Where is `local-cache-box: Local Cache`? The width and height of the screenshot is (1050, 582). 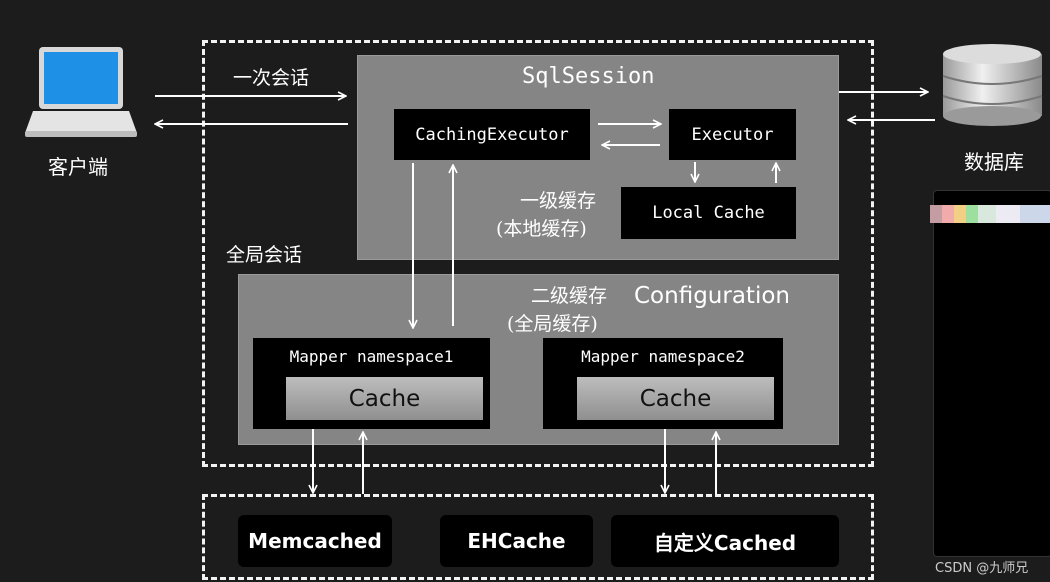 local-cache-box: Local Cache is located at coordinates (708, 213).